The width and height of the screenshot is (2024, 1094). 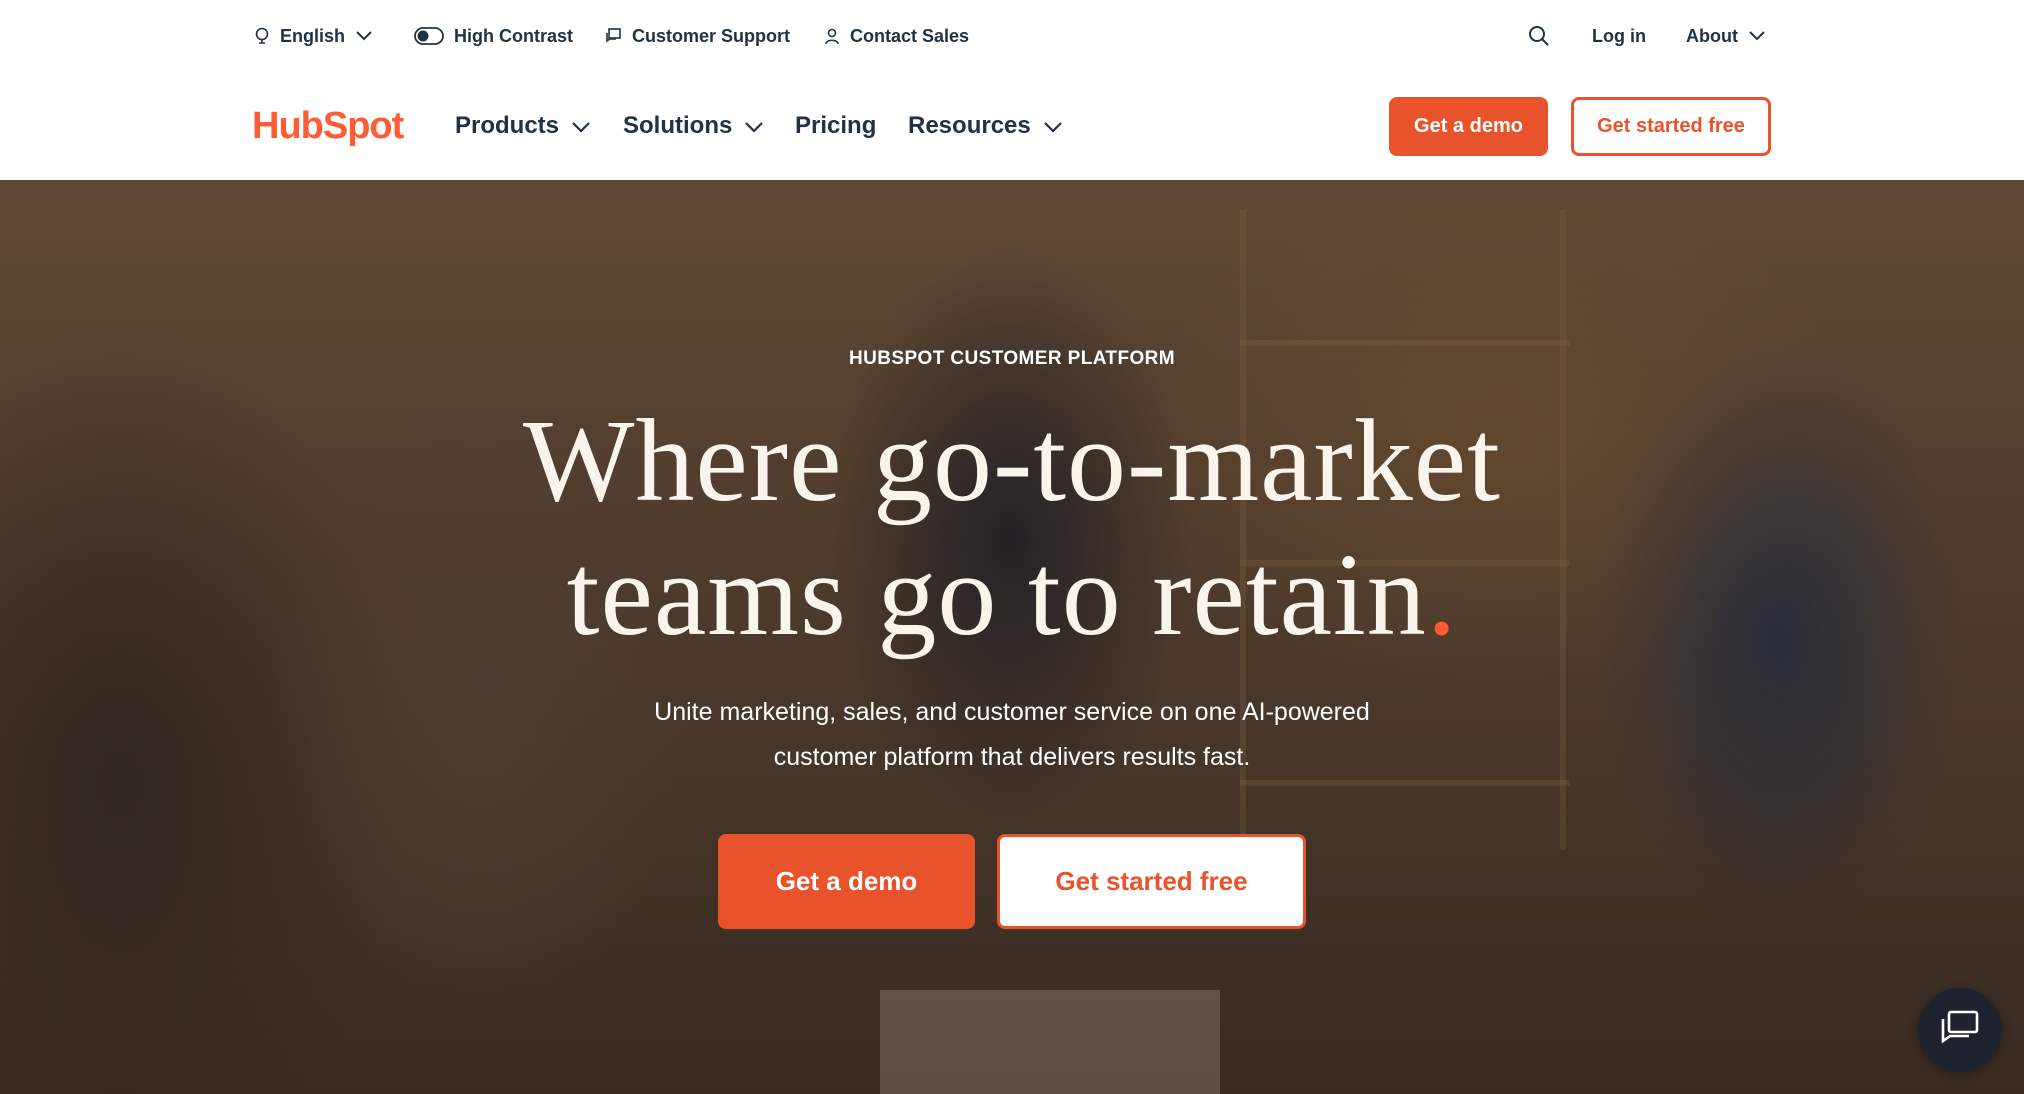 I want to click on nav-solutions: Solutions, so click(x=693, y=126).